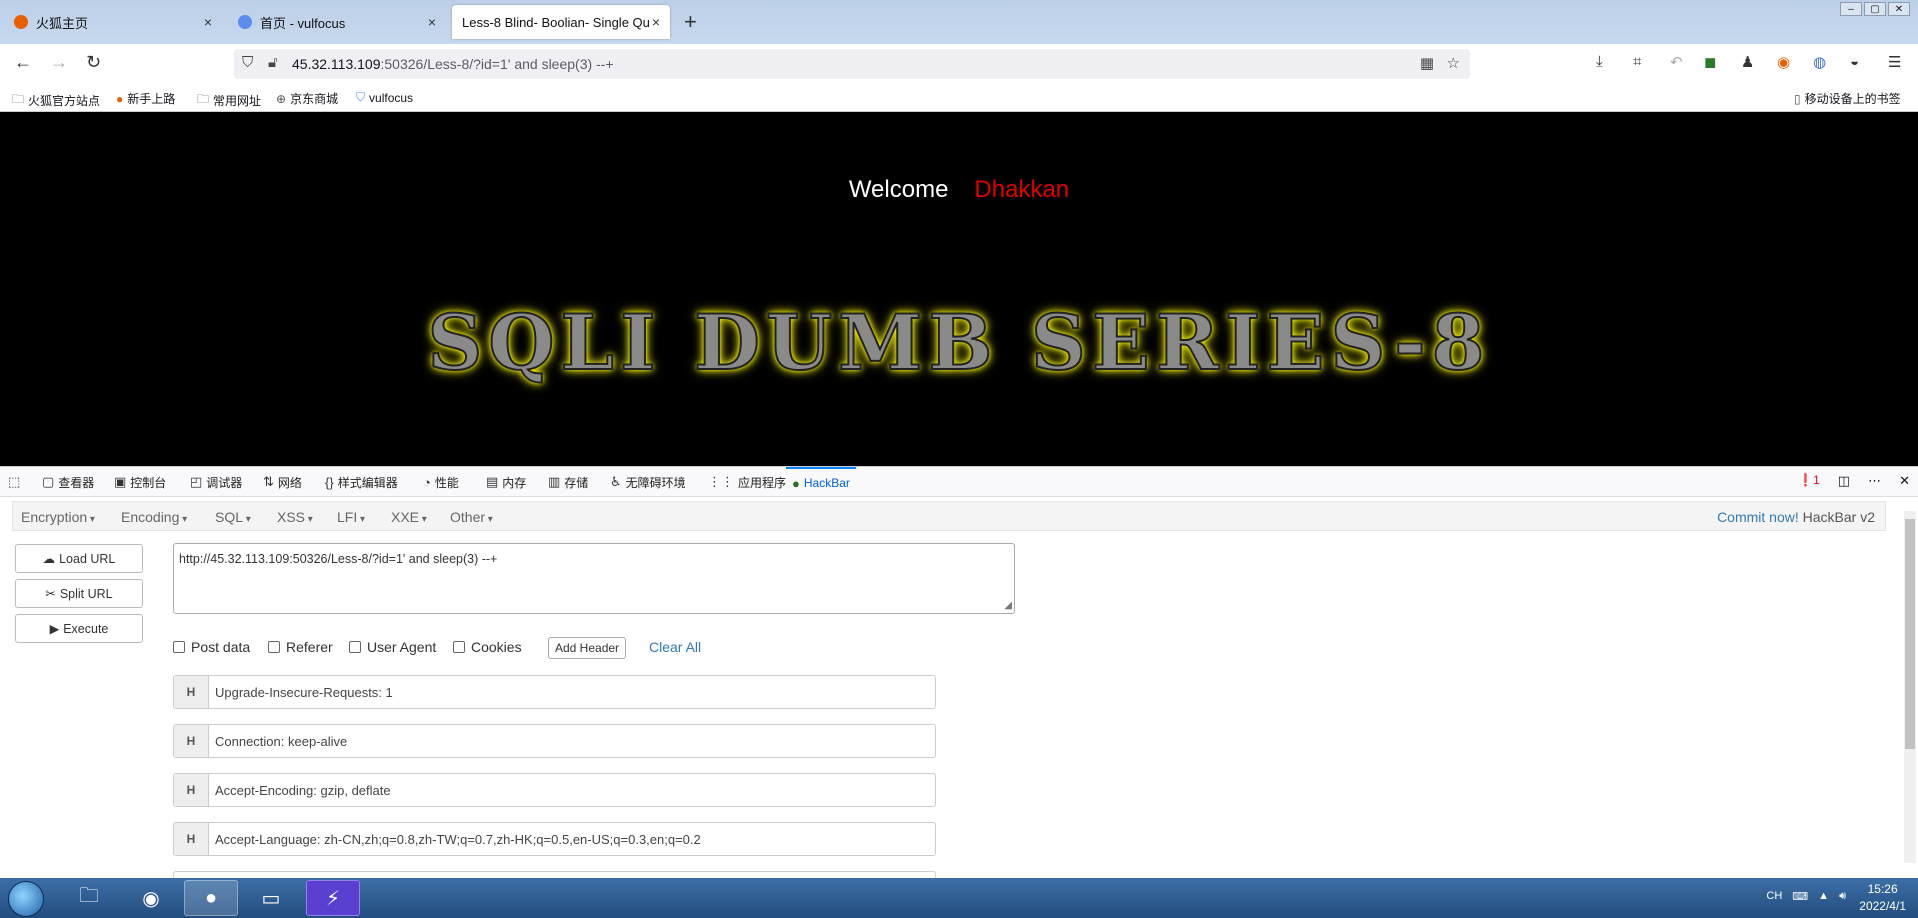  What do you see at coordinates (1008, 605) in the screenshot?
I see `resize-handle-icon: ◢` at bounding box center [1008, 605].